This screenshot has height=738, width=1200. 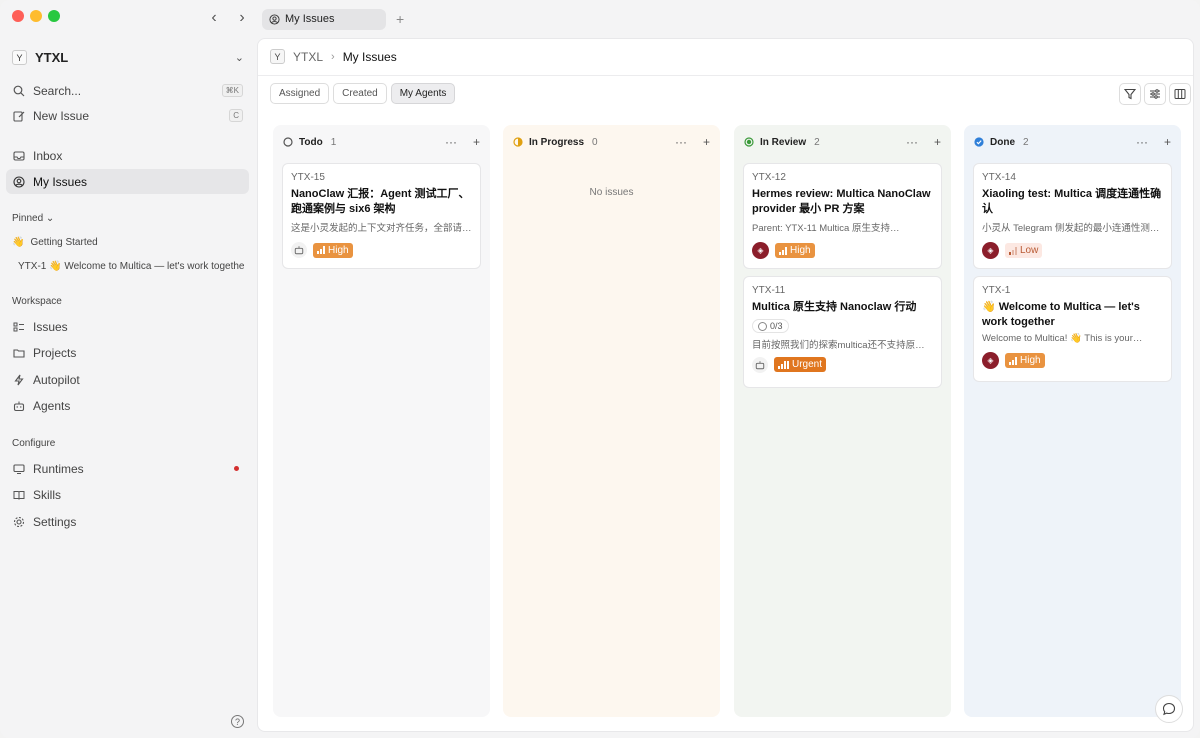 What do you see at coordinates (50, 326) in the screenshot?
I see `sidebar-item-label: Issues` at bounding box center [50, 326].